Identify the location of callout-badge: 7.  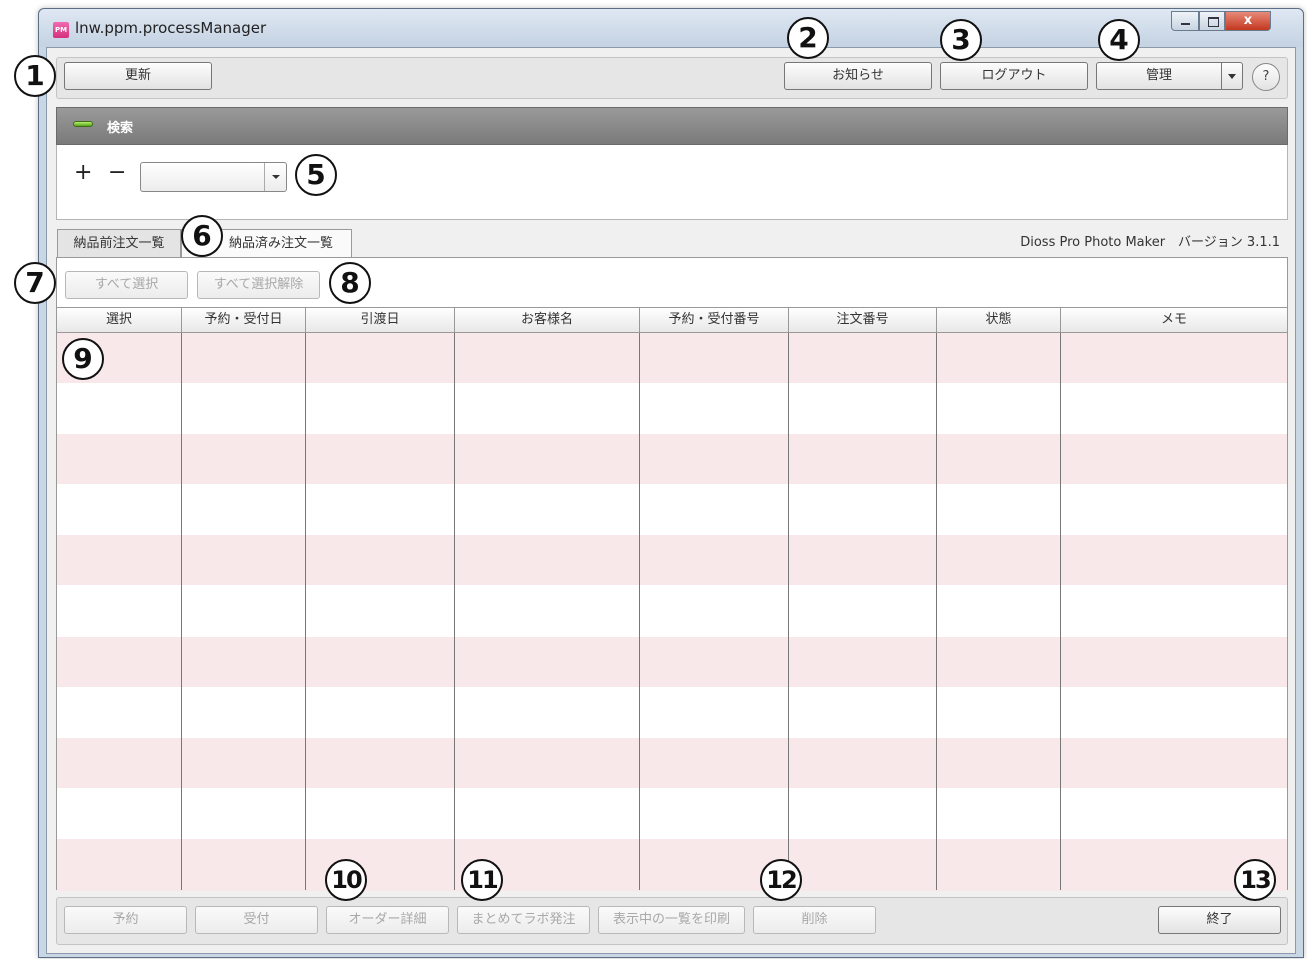
(35, 283).